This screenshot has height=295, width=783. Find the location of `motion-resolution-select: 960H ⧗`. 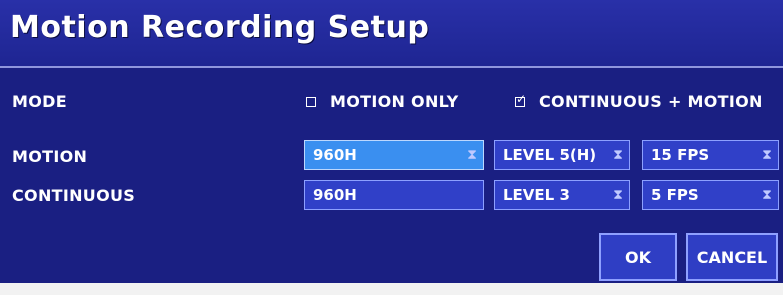

motion-resolution-select: 960H ⧗ is located at coordinates (394, 155).